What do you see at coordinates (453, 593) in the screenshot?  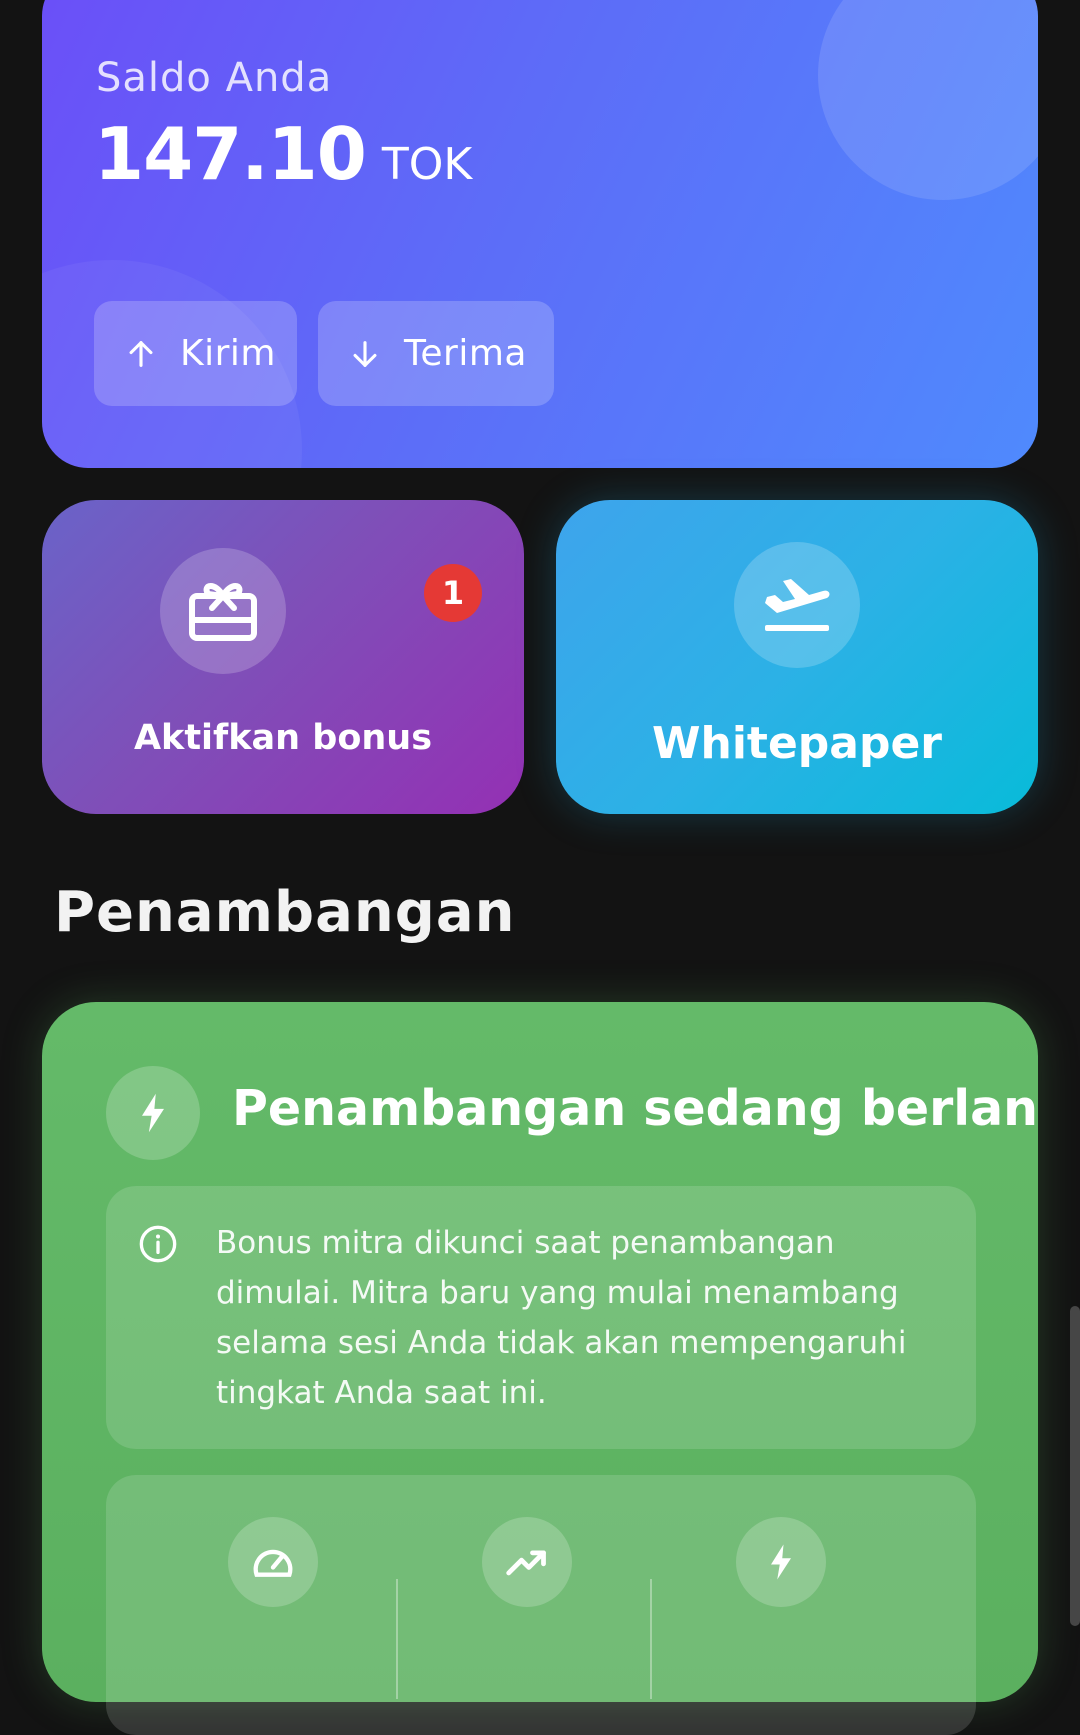 I see `notification-badge: 1` at bounding box center [453, 593].